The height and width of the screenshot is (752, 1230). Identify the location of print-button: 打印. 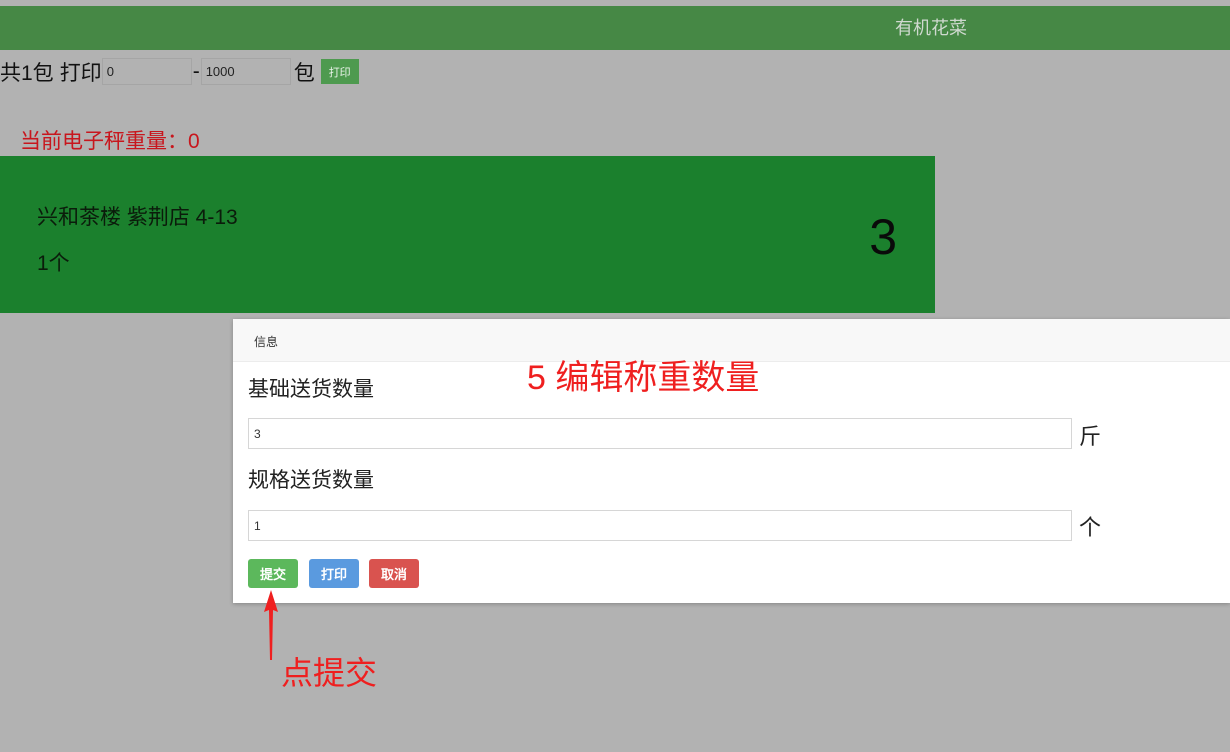
(334, 573).